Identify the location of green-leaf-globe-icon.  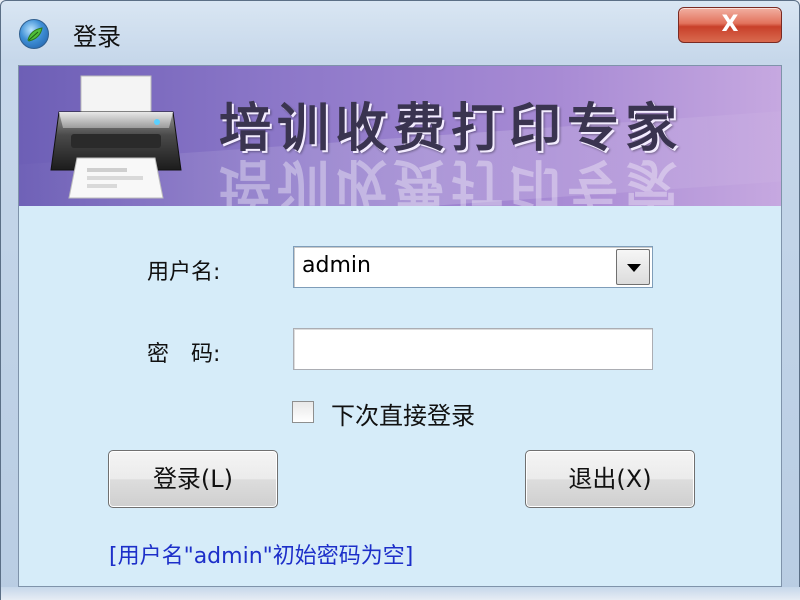
(34, 34).